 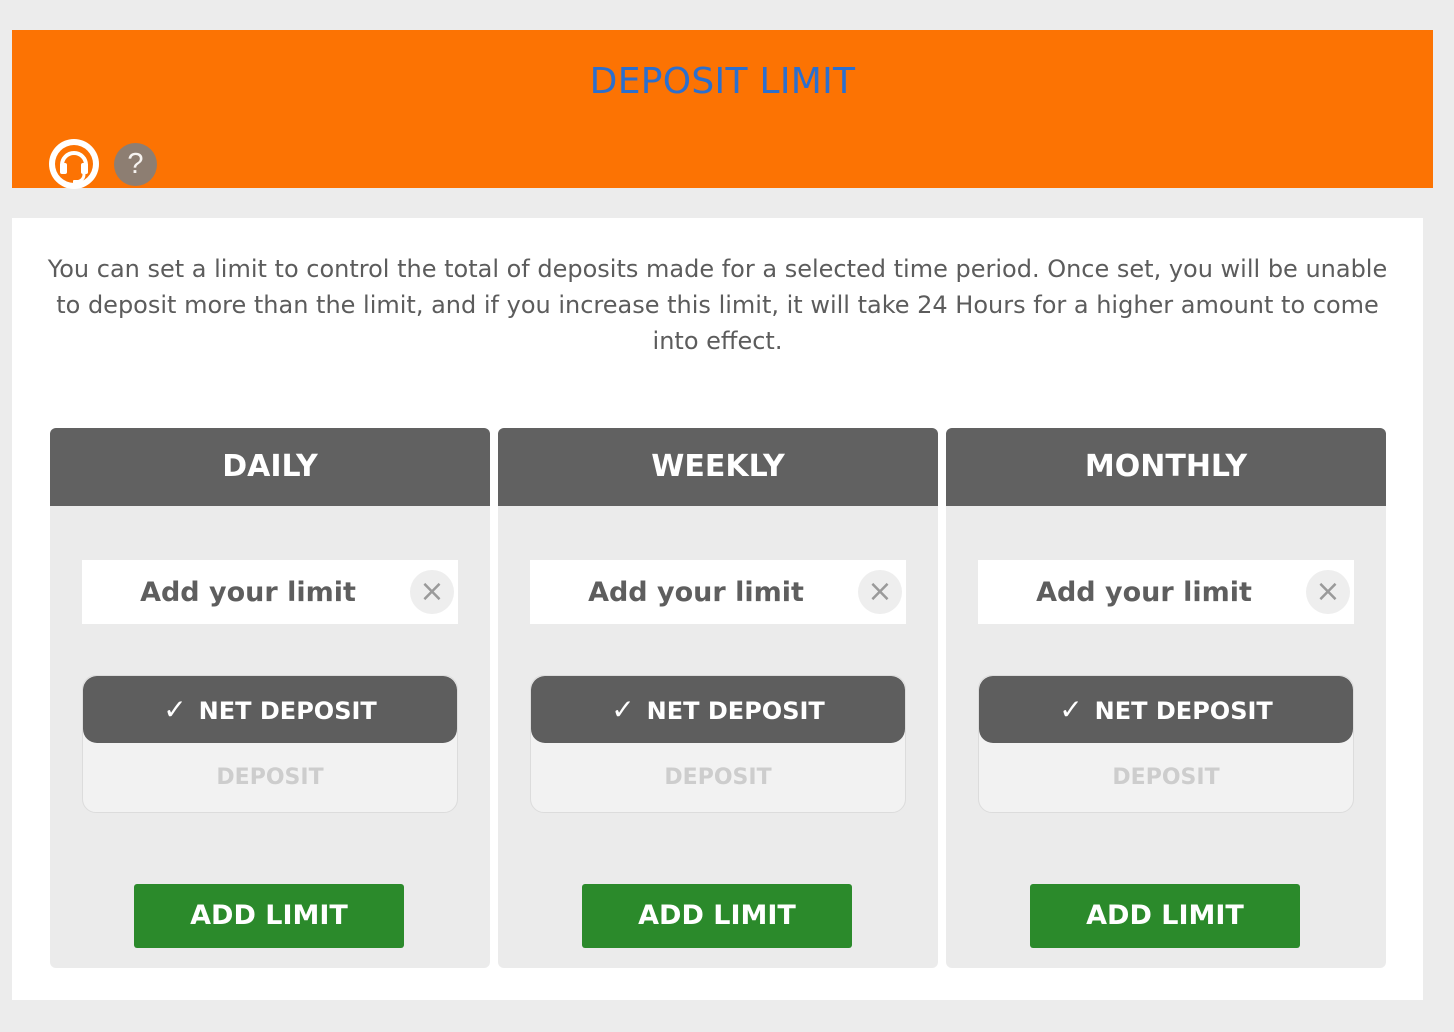 What do you see at coordinates (1166, 467) in the screenshot?
I see `card-title: MONTHLY` at bounding box center [1166, 467].